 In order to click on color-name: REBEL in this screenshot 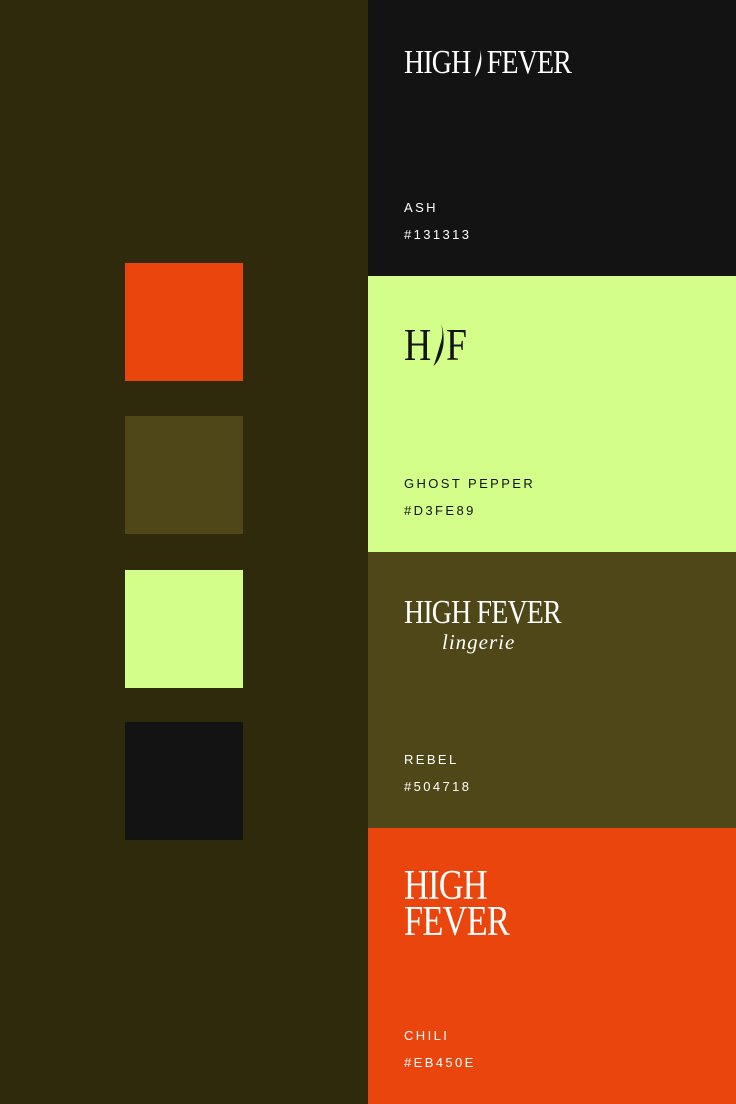, I will do `click(431, 759)`.